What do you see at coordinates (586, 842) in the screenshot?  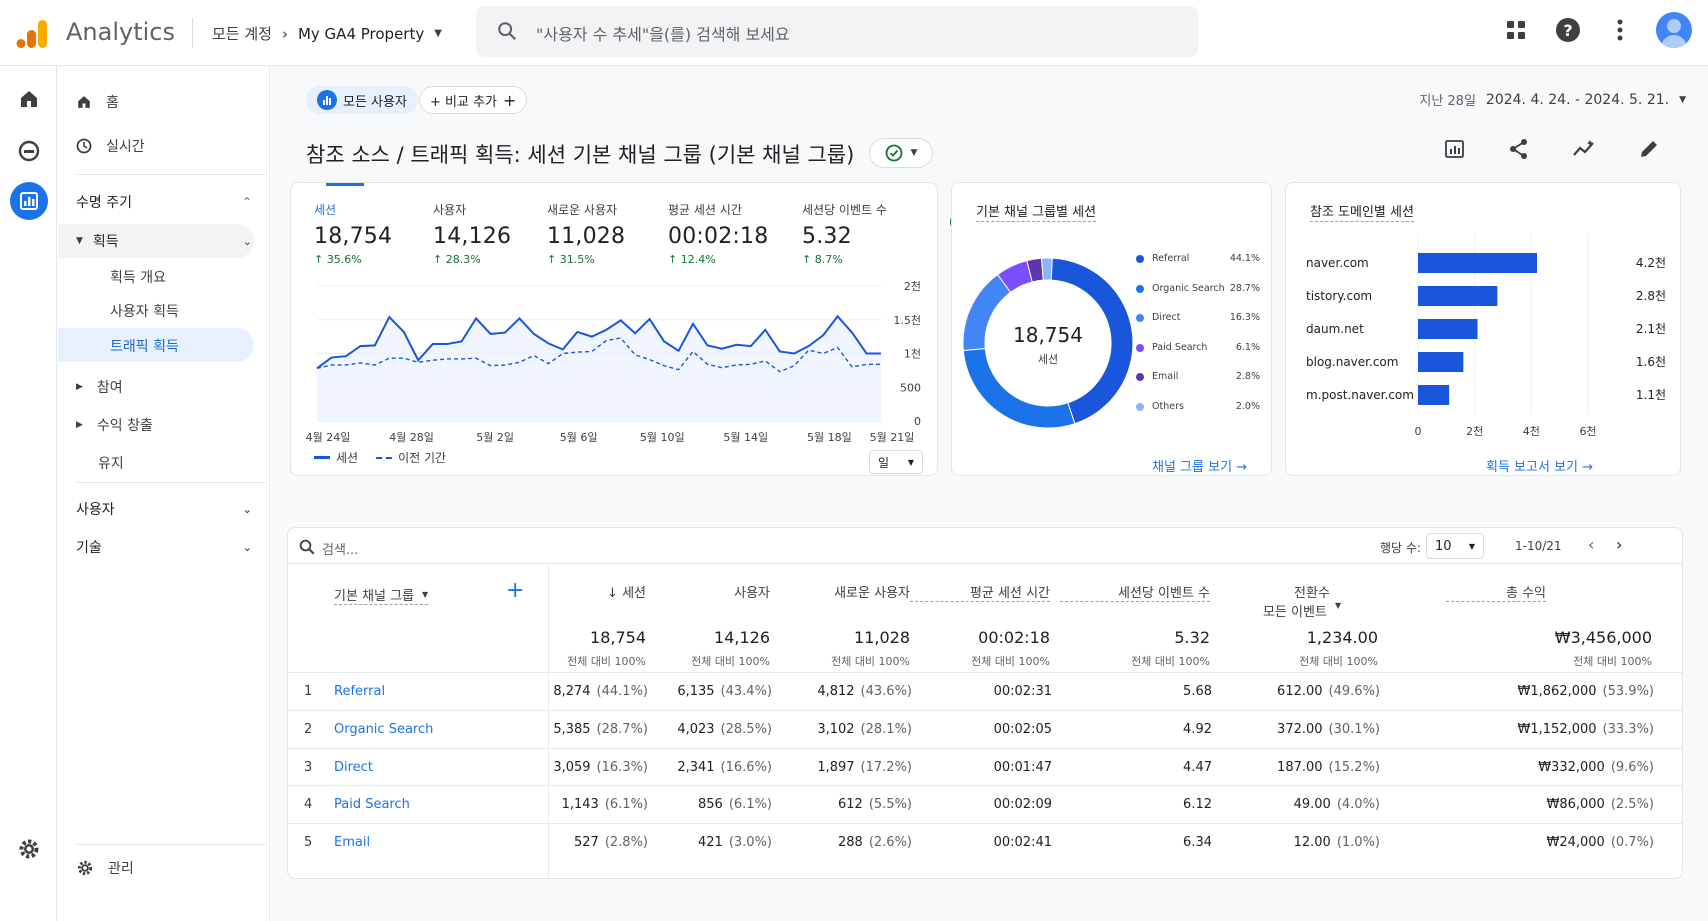 I see `cell-value: 527` at bounding box center [586, 842].